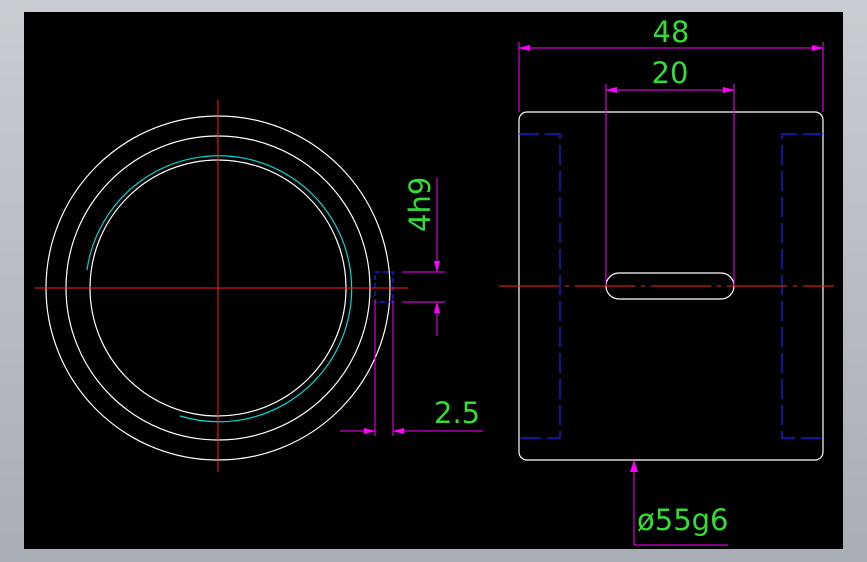  What do you see at coordinates (411, 368) in the screenshot?
I see `dim-2-5: 2.5` at bounding box center [411, 368].